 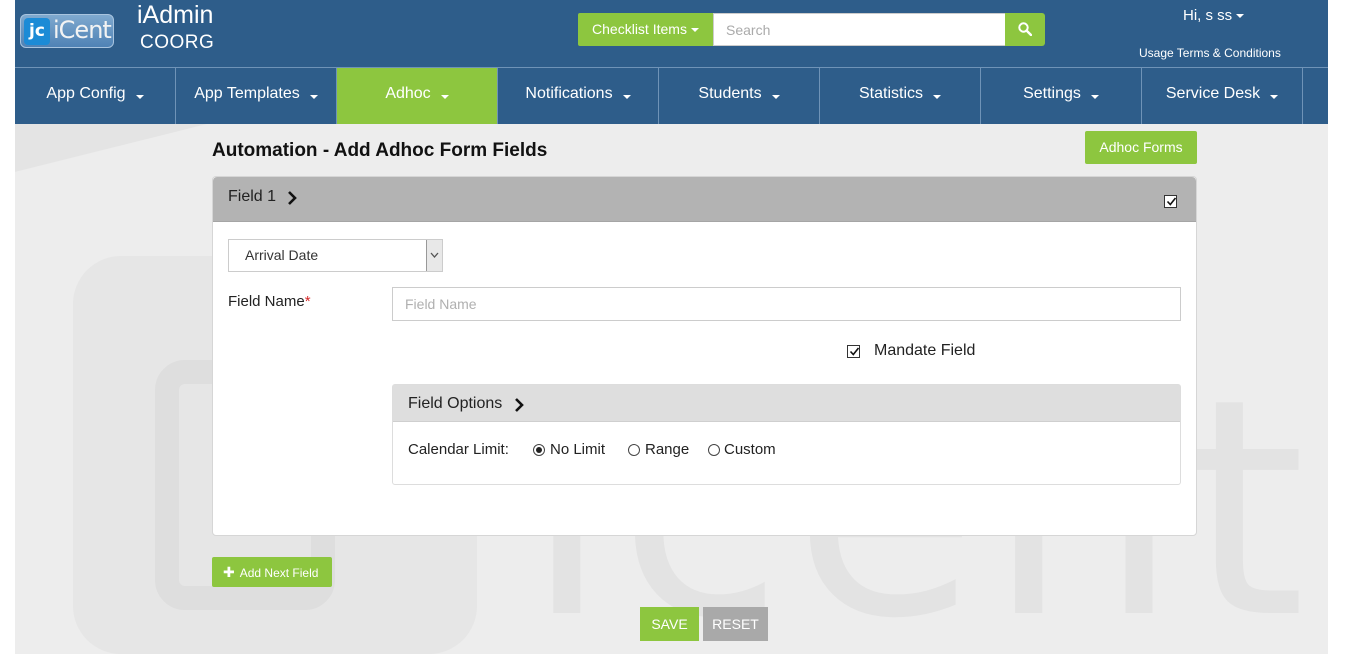 What do you see at coordinates (279, 573) in the screenshot?
I see `add-next-field-label: Add Next Field` at bounding box center [279, 573].